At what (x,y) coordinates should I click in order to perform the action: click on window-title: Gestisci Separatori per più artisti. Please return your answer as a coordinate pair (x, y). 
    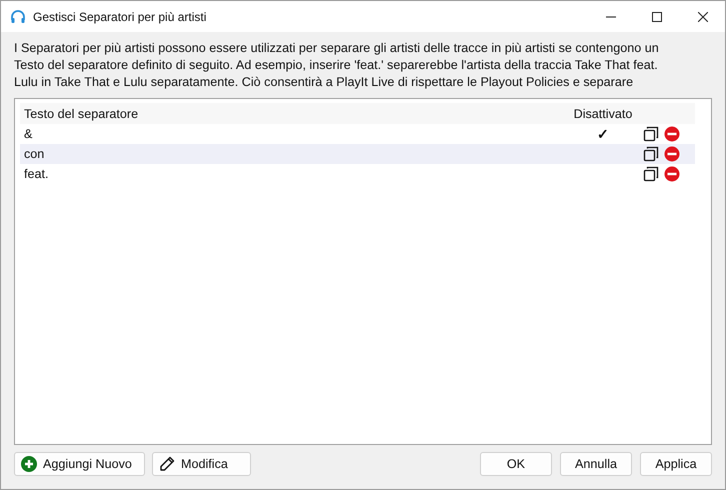
    Looking at the image, I should click on (119, 17).